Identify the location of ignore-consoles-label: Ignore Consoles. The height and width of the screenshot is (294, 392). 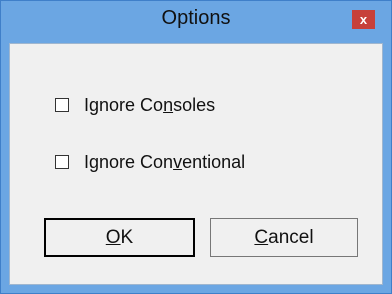
(150, 104).